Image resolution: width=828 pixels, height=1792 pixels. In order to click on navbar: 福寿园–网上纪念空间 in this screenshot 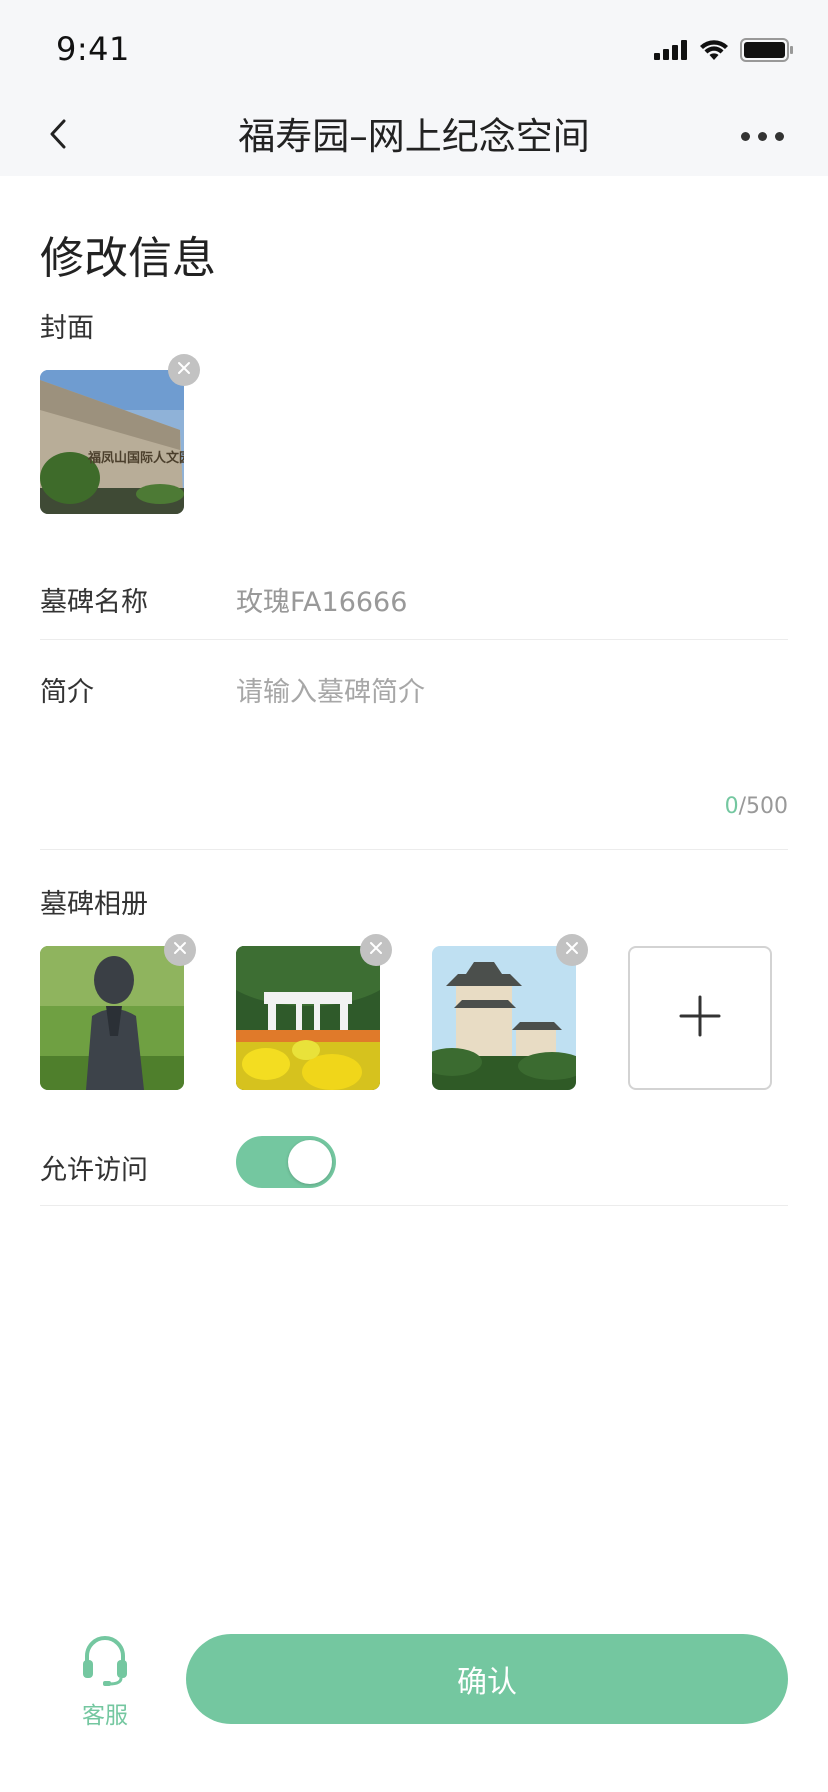, I will do `click(414, 136)`.